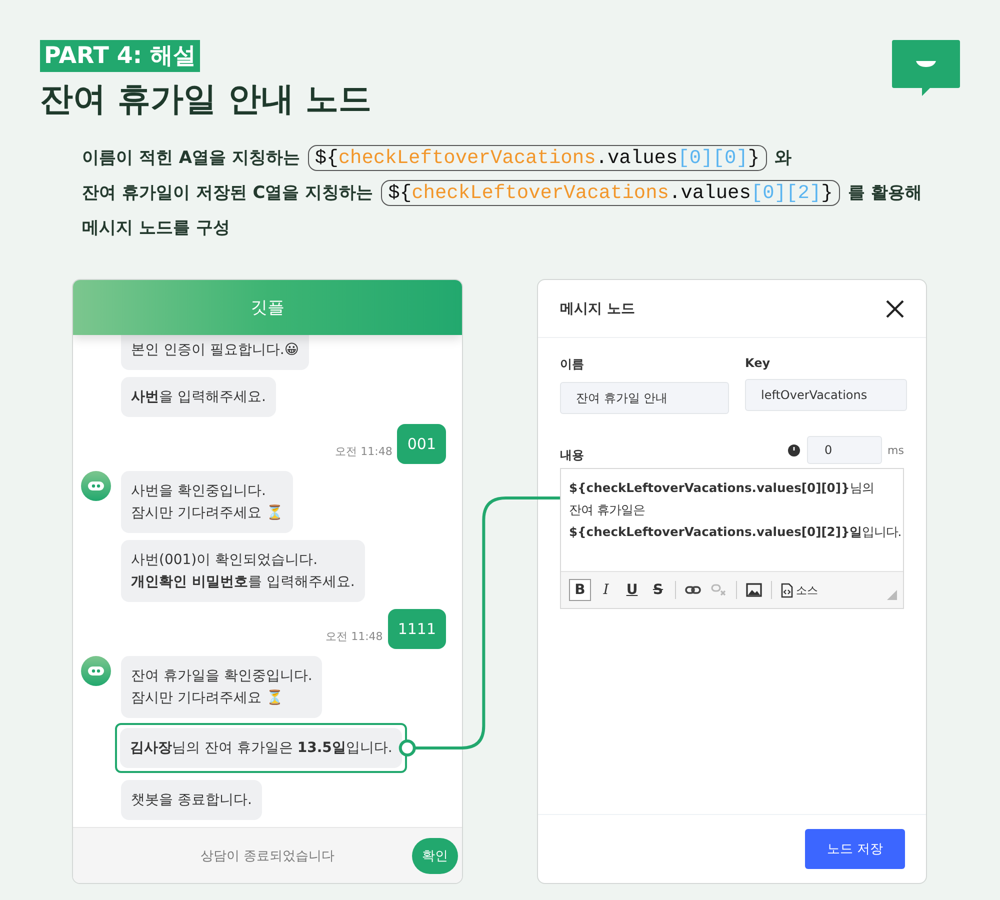 The width and height of the screenshot is (1000, 900). I want to click on source-button: 소스, so click(799, 590).